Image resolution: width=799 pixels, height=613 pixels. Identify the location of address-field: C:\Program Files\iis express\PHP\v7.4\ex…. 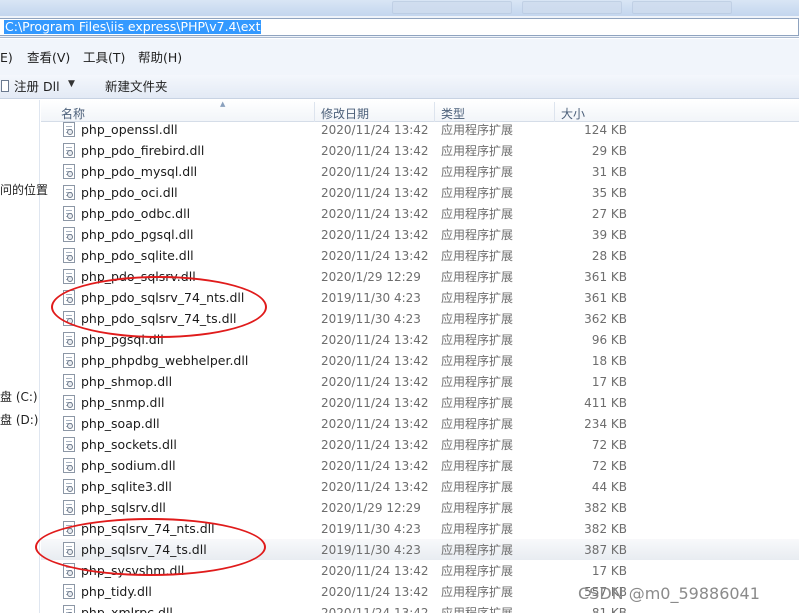
(399, 27).